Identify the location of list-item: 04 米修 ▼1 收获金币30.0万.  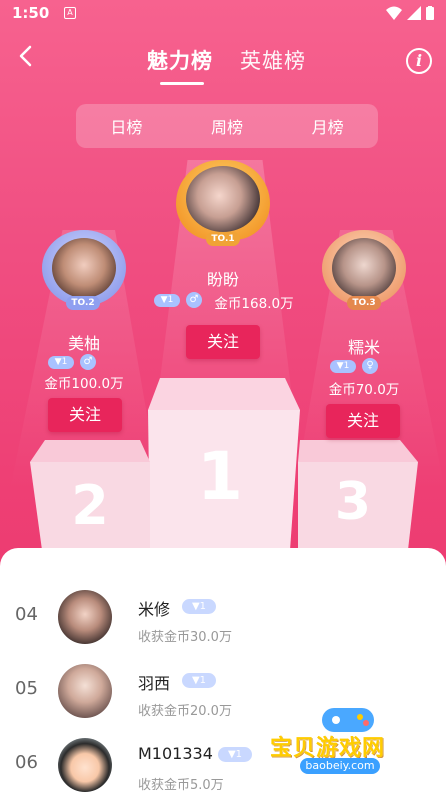
(223, 615).